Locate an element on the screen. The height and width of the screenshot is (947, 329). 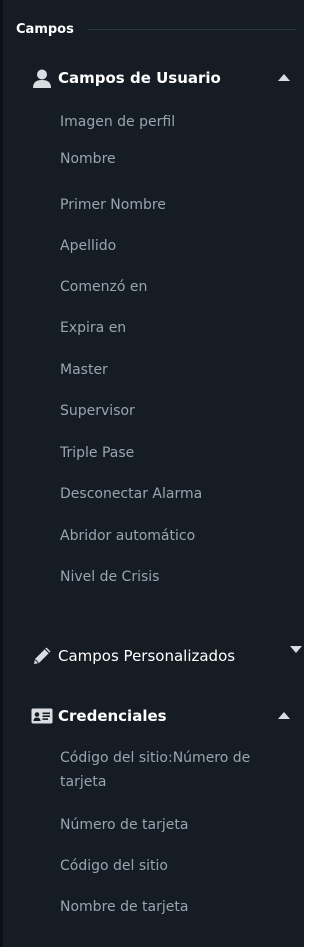
panel-divider is located at coordinates (191, 29).